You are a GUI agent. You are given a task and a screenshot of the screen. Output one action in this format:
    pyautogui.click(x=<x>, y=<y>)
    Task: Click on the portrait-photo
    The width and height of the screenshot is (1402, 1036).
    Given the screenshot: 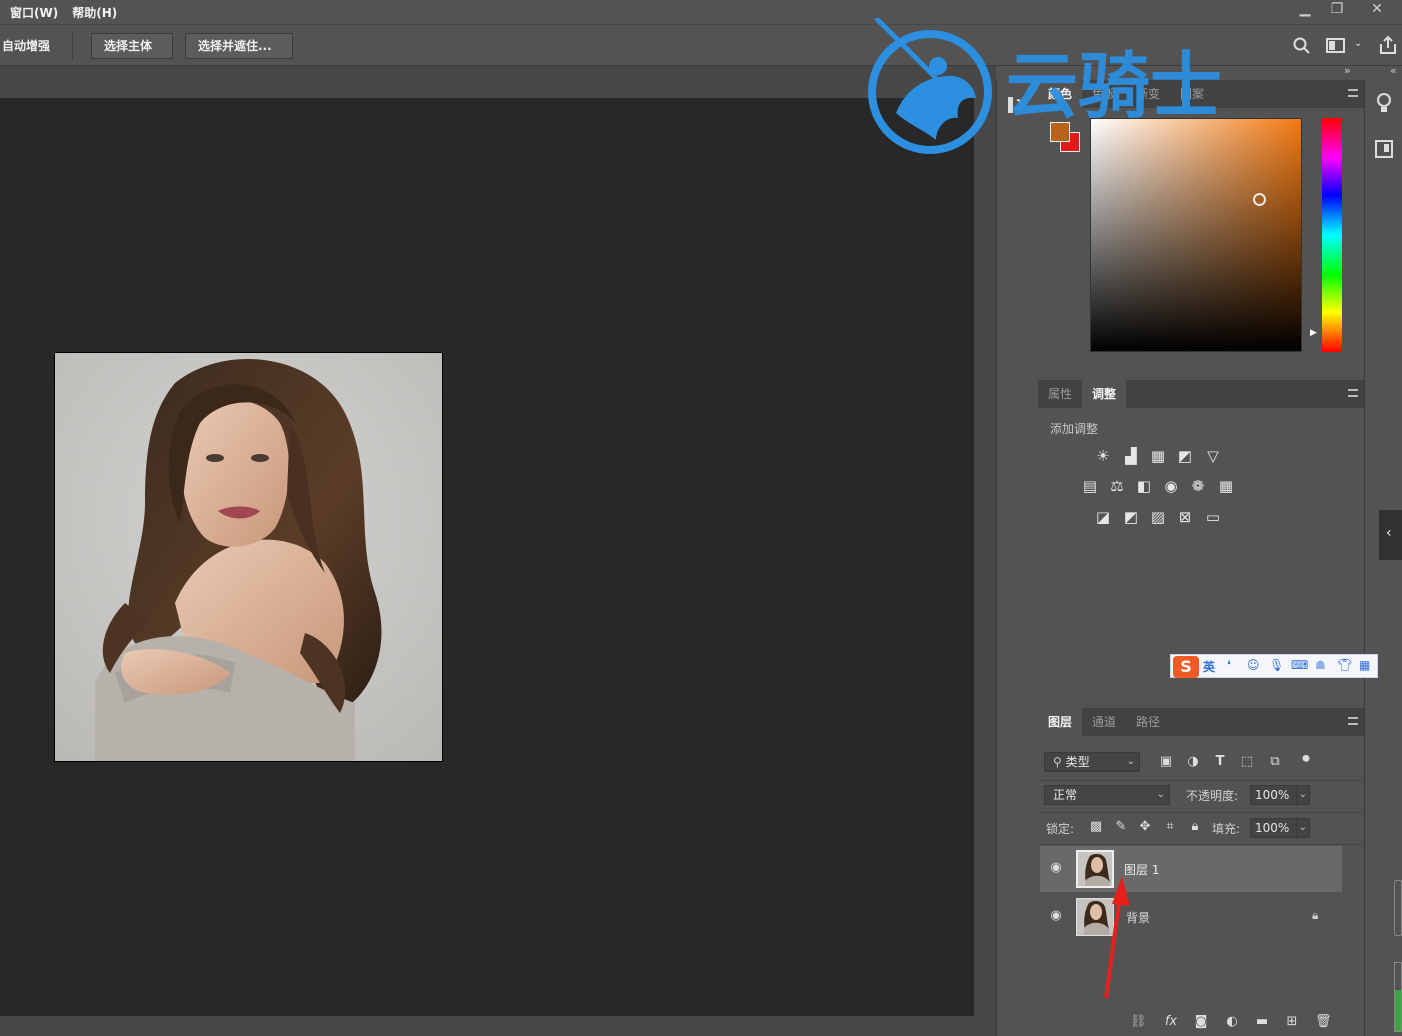 What is the action you would take?
    pyautogui.click(x=248, y=557)
    